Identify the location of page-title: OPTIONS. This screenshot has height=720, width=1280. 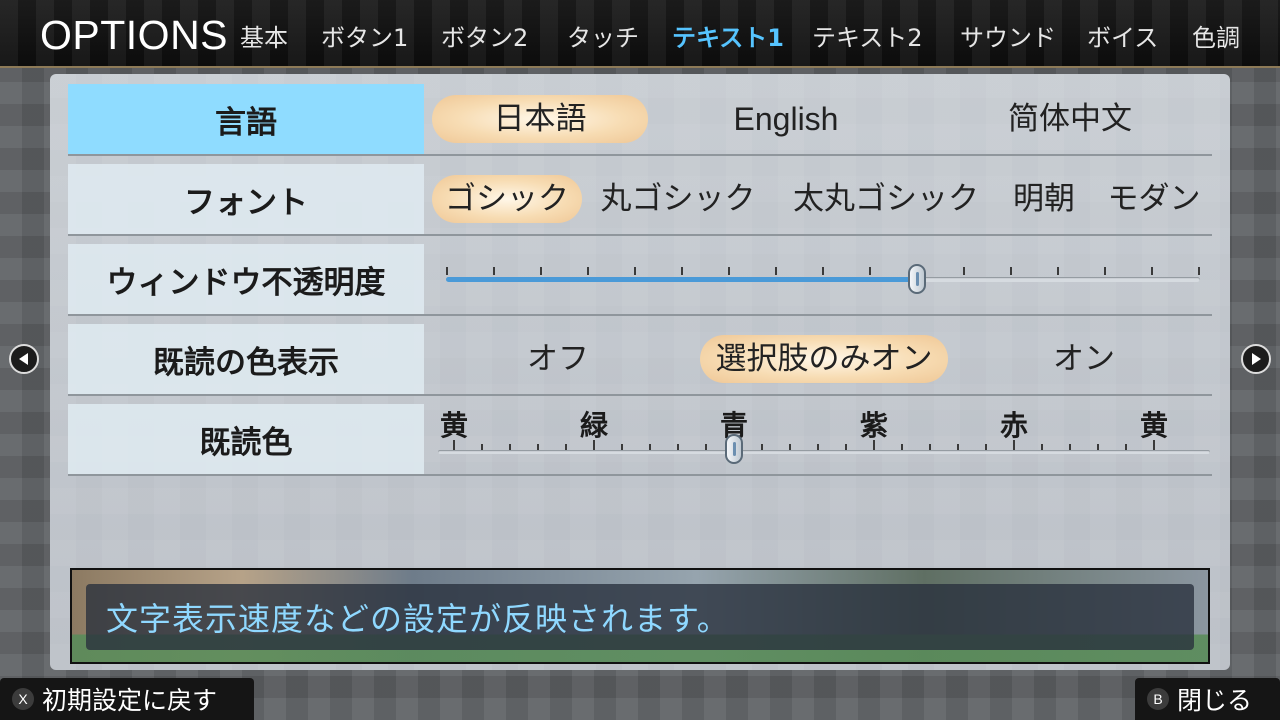
(134, 35).